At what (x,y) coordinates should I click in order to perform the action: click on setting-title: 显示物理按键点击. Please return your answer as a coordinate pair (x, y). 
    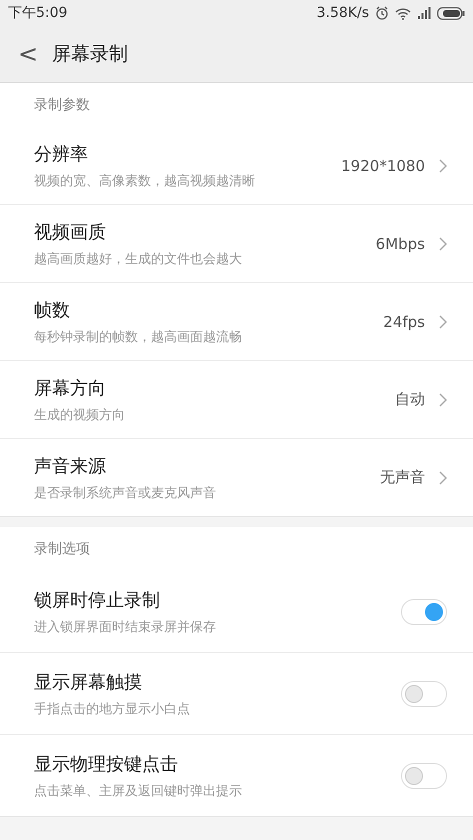
    Looking at the image, I should click on (106, 764).